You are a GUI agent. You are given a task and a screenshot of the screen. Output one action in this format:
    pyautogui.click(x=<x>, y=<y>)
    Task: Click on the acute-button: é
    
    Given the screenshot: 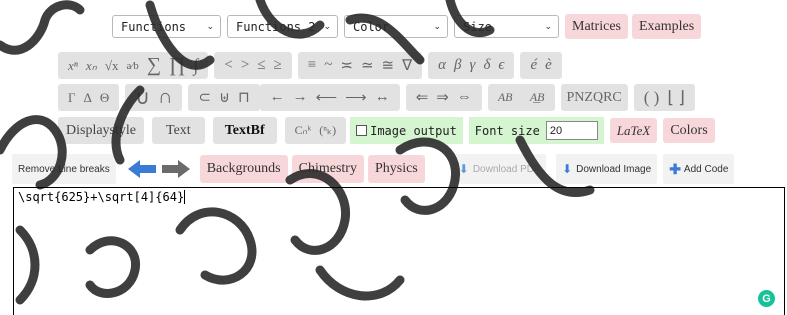 What is the action you would take?
    pyautogui.click(x=533, y=65)
    